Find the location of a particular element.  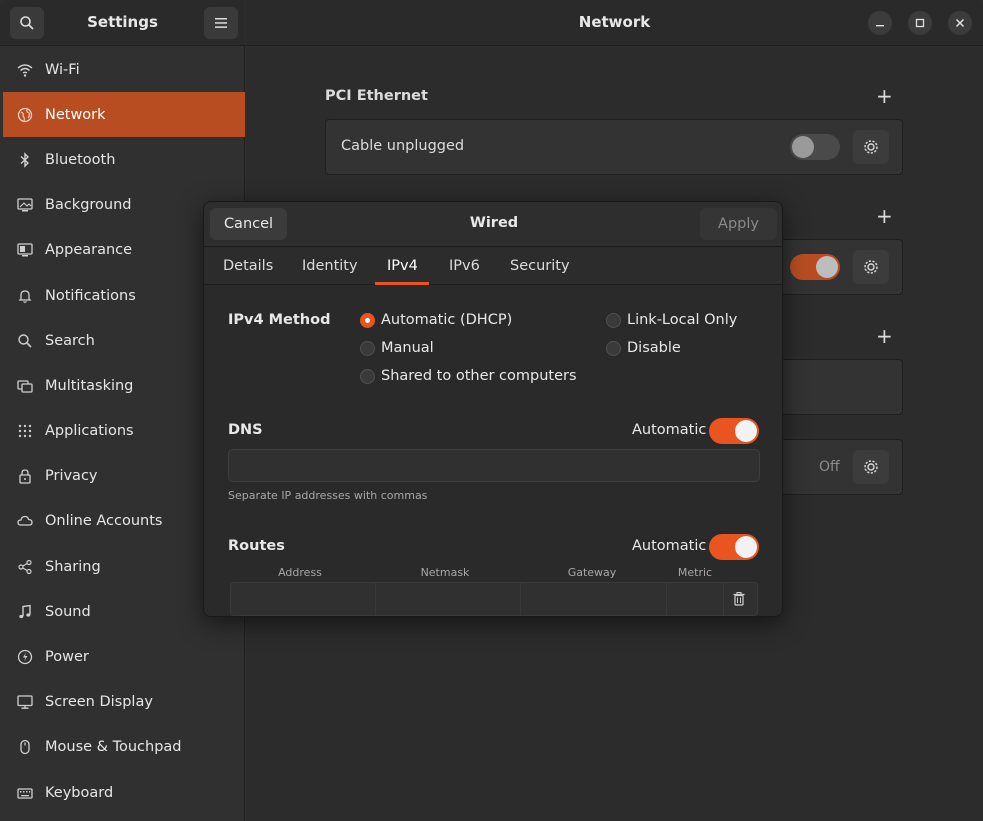

route-netmask-input is located at coordinates (448, 599).